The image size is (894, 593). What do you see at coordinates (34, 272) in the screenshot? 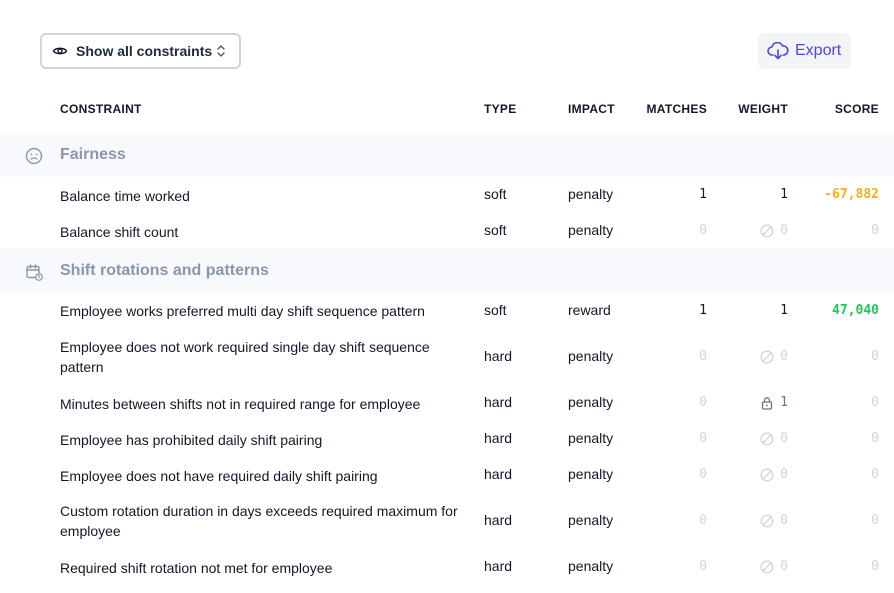
I see `calendar-cycle-icon` at bounding box center [34, 272].